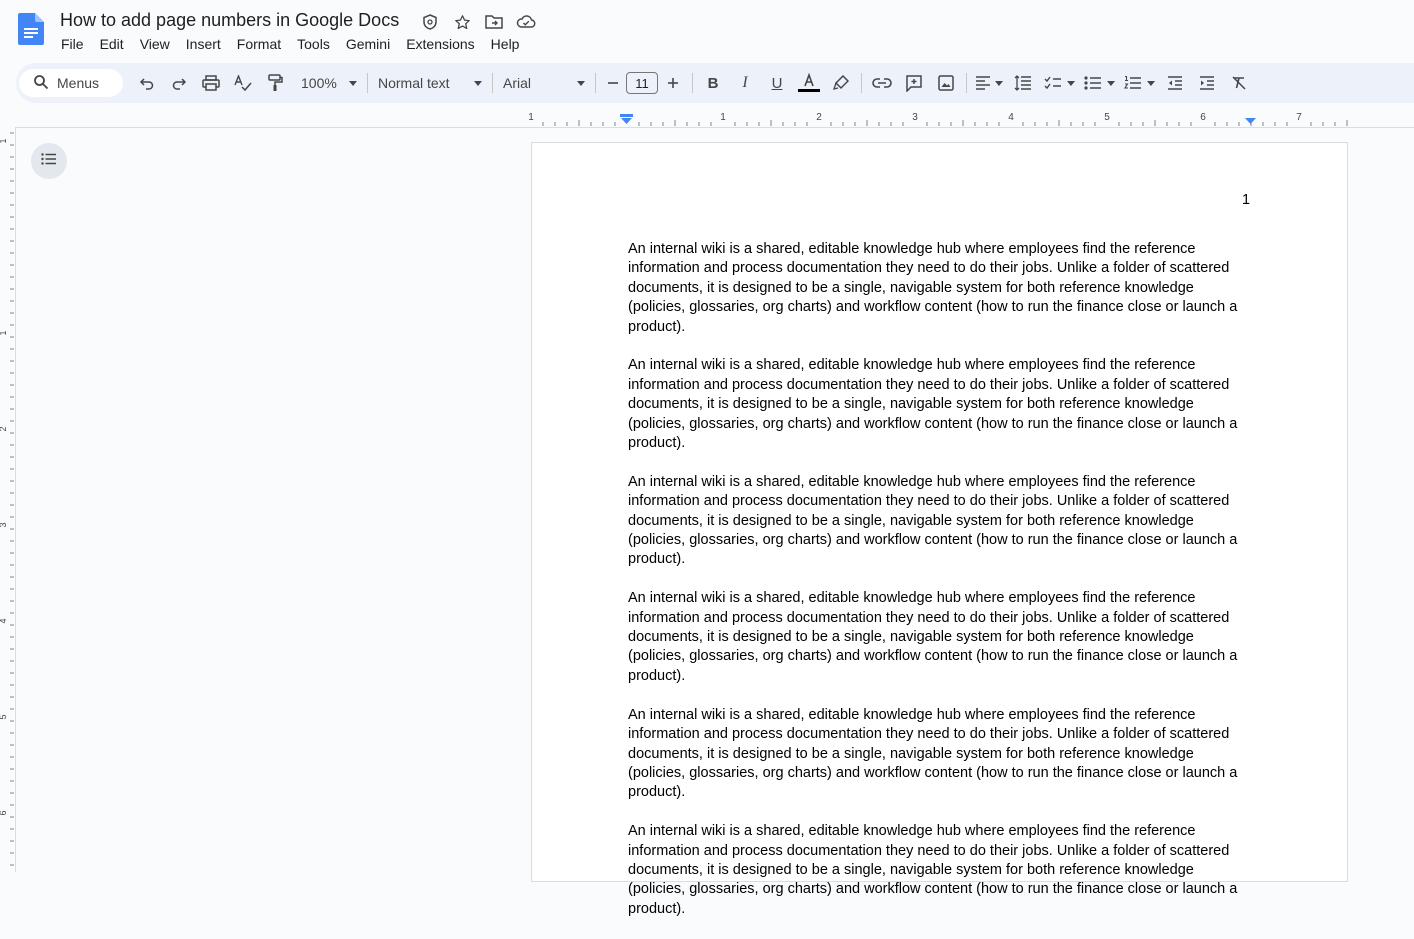 The height and width of the screenshot is (939, 1414). Describe the element at coordinates (673, 83) in the screenshot. I see `increase-font-size-icon` at that location.